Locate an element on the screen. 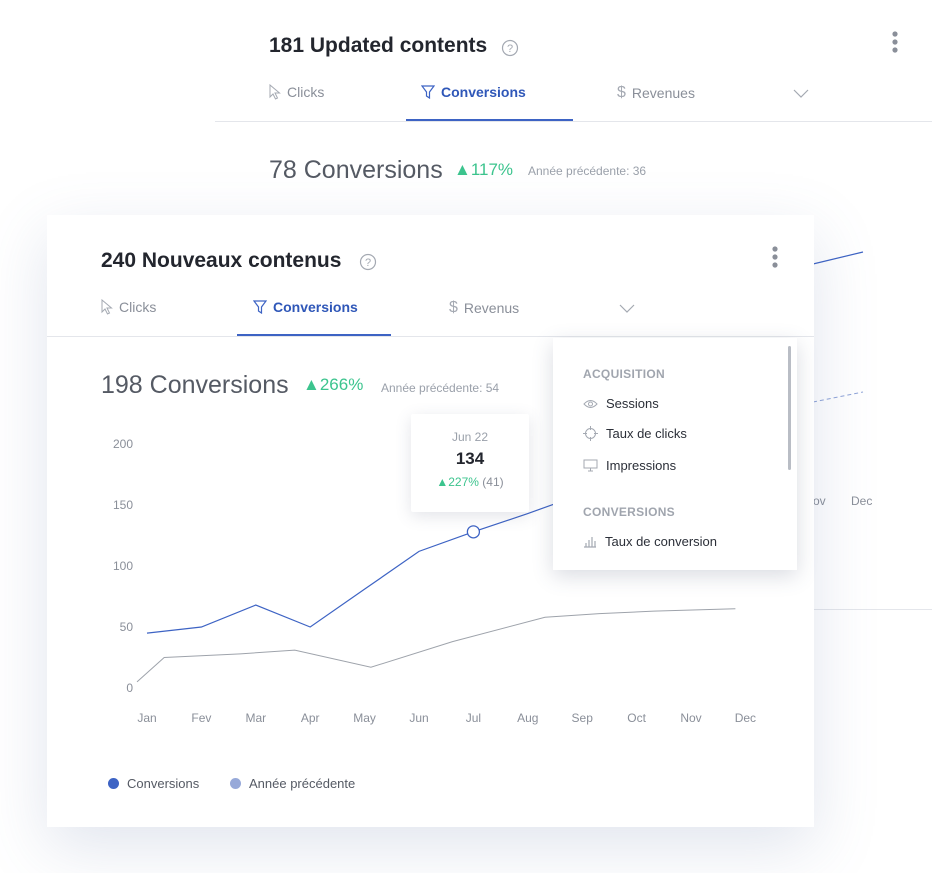 The image size is (932, 873). dropdown-scrollbar is located at coordinates (789, 408).